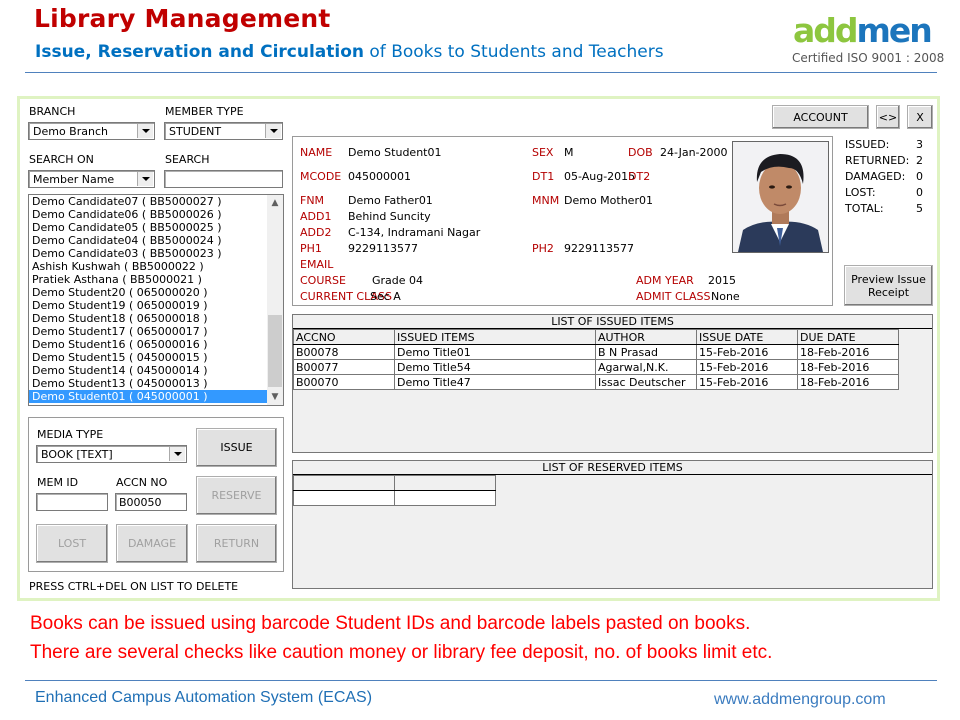 The image size is (960, 720). I want to click on logo-part-men: men, so click(894, 30).